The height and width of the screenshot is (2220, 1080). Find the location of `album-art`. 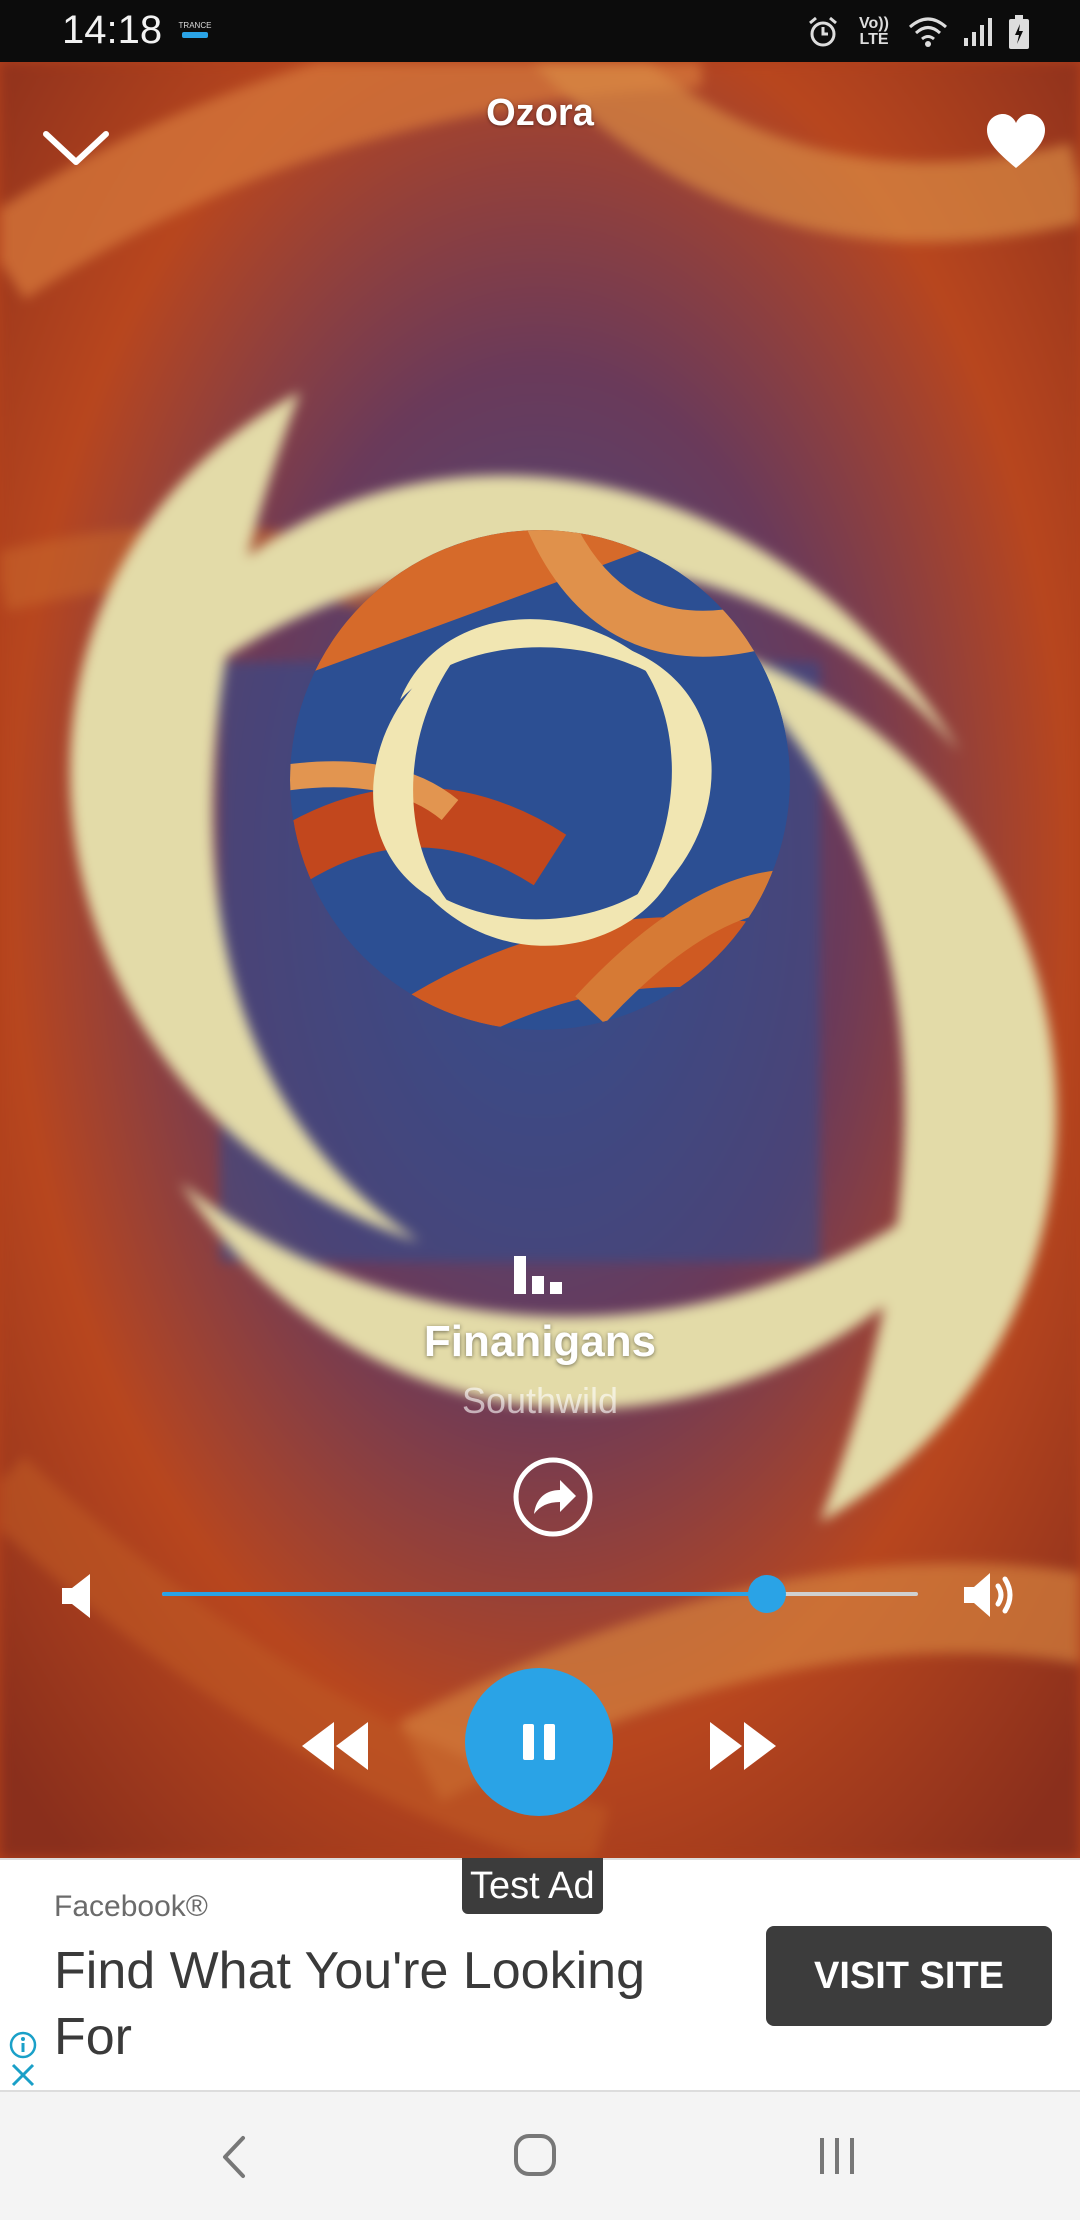

album-art is located at coordinates (540, 780).